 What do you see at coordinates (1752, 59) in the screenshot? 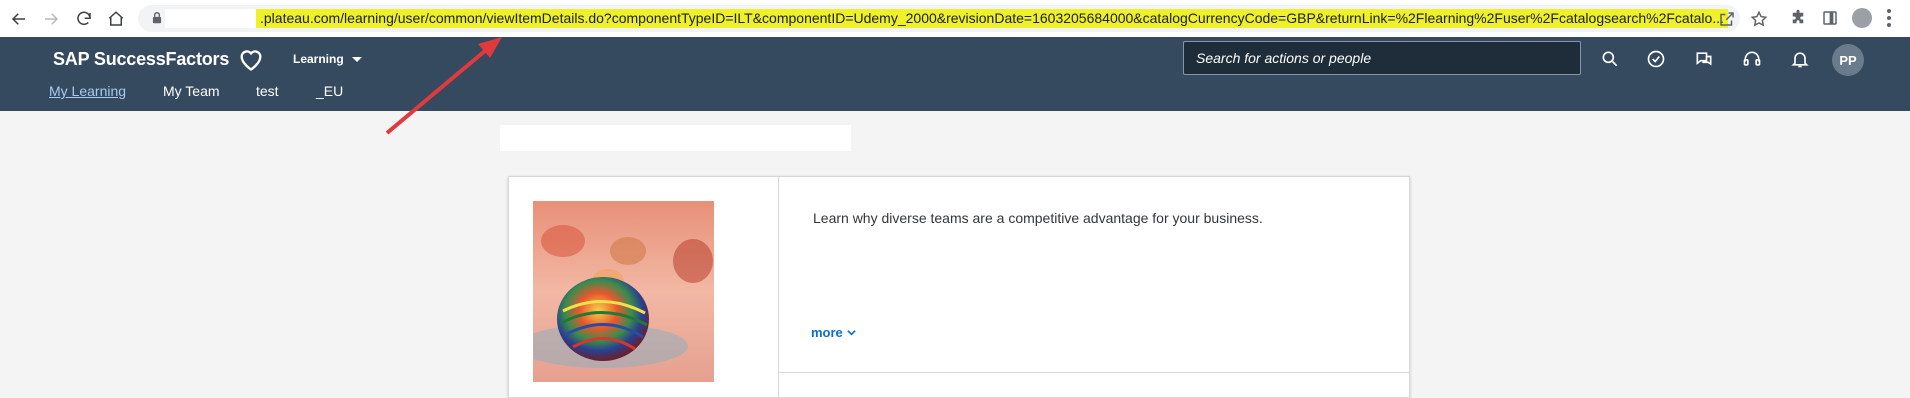
I see `support-headset-icon` at bounding box center [1752, 59].